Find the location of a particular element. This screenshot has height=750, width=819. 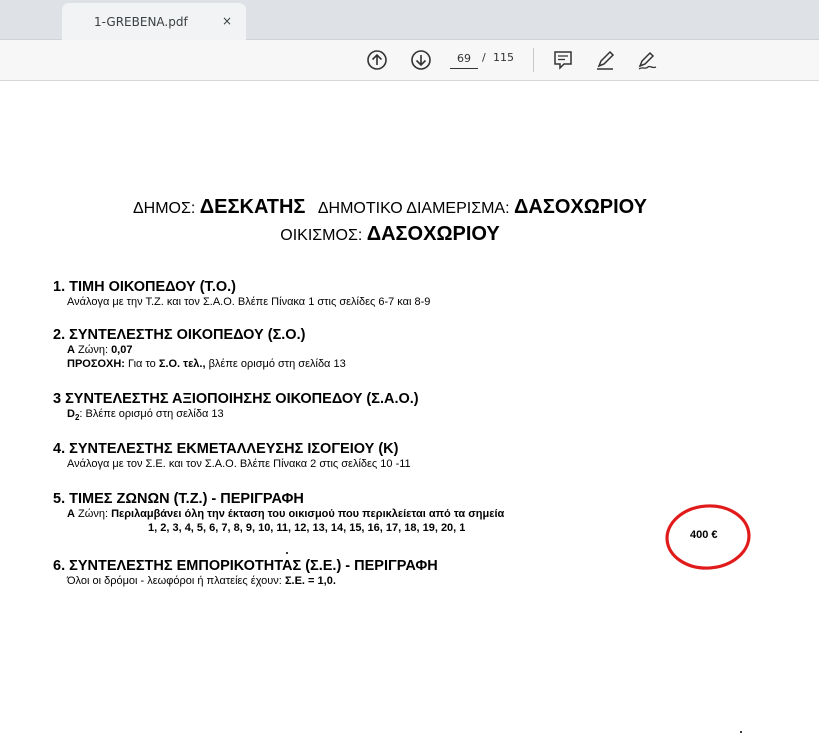

pdf-toolbar: 69 / 115 is located at coordinates (409, 60).